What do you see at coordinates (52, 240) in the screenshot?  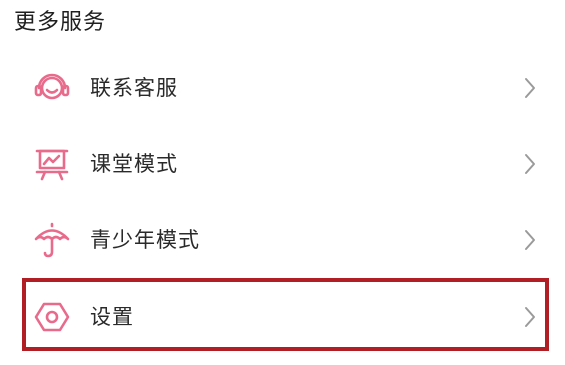 I see `umbrella-icon` at bounding box center [52, 240].